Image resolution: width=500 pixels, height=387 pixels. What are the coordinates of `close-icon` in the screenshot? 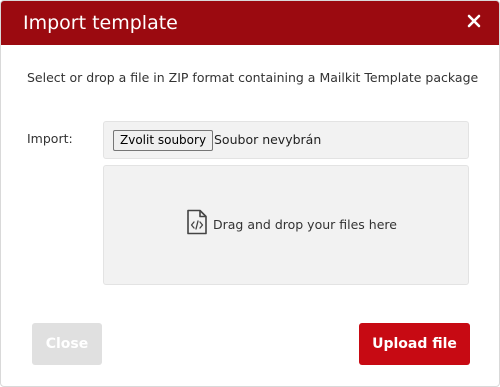 It's located at (476, 21).